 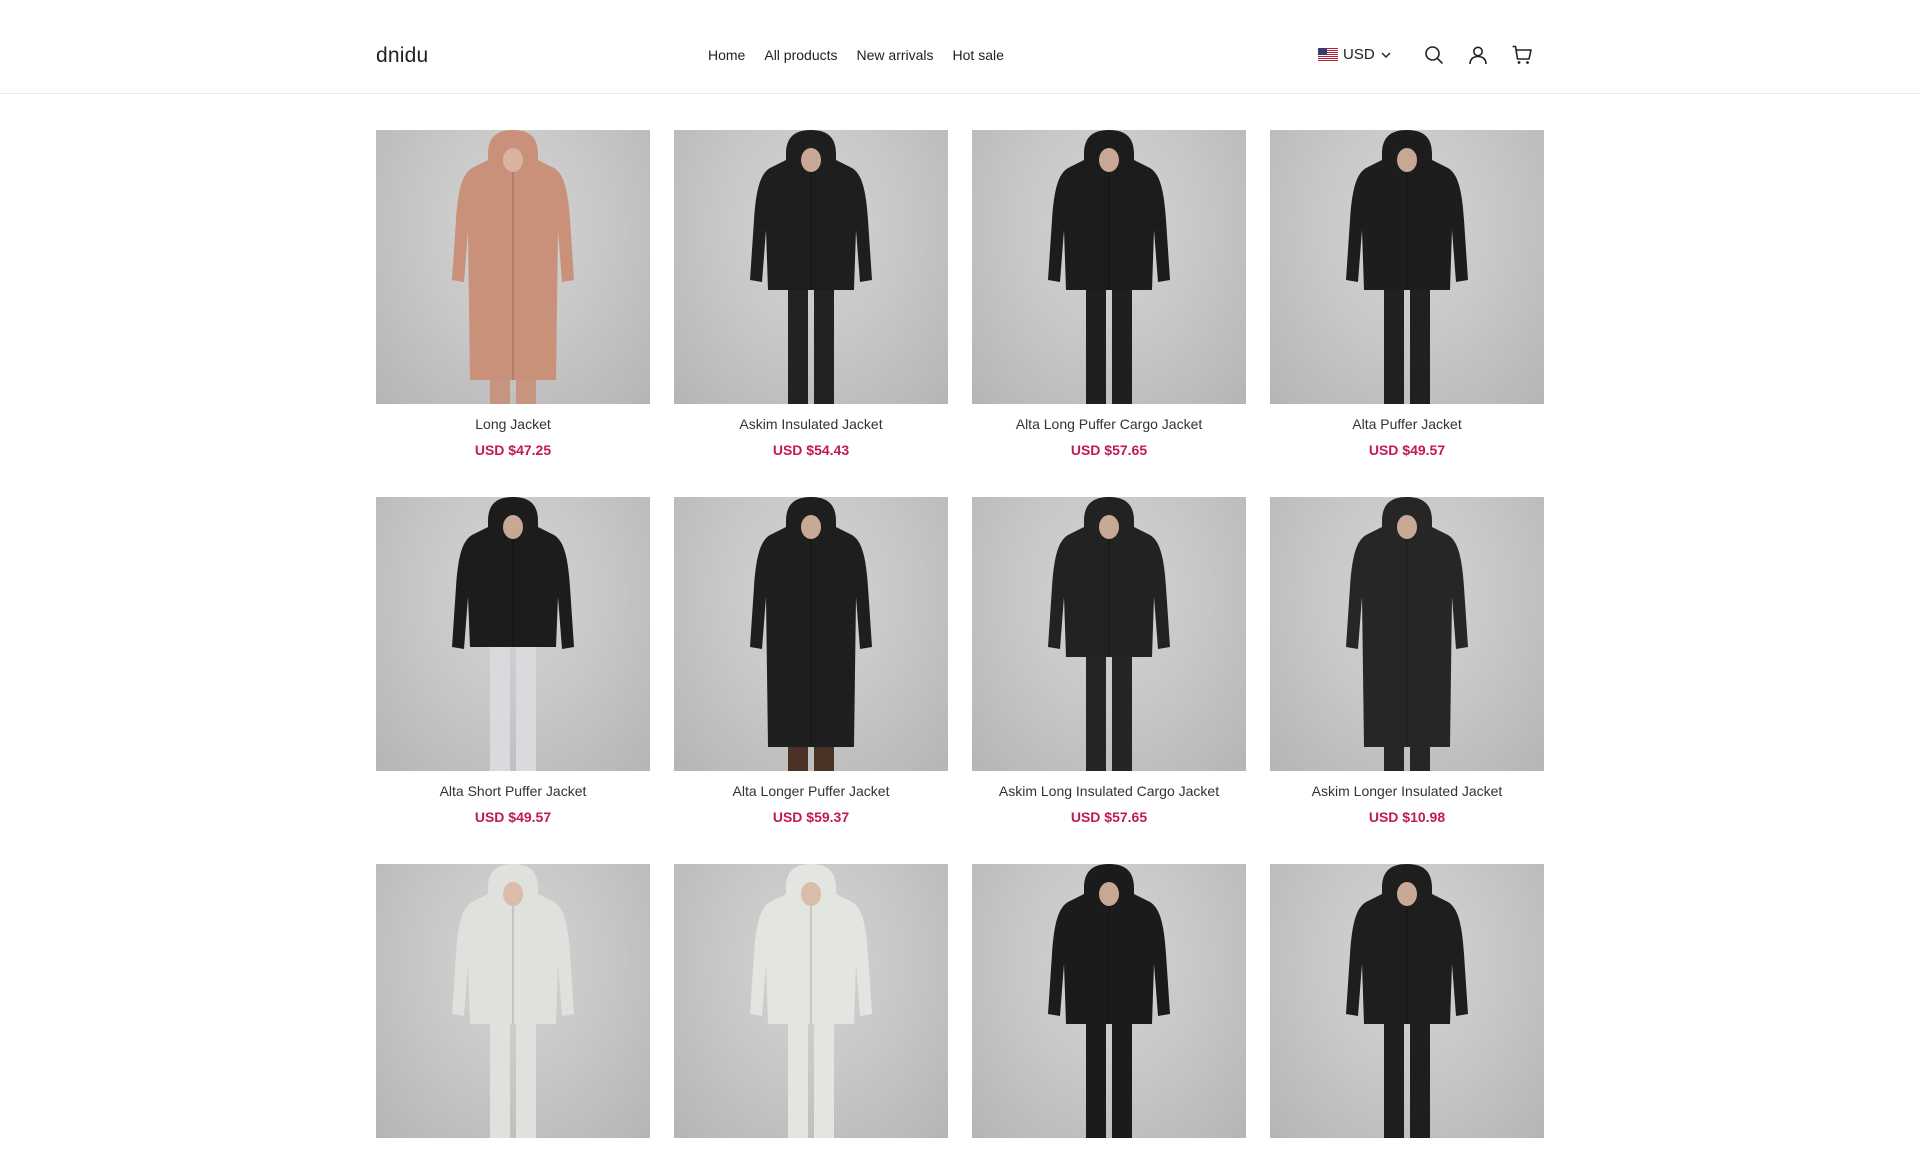 What do you see at coordinates (1359, 54) in the screenshot?
I see `currency-code: USD` at bounding box center [1359, 54].